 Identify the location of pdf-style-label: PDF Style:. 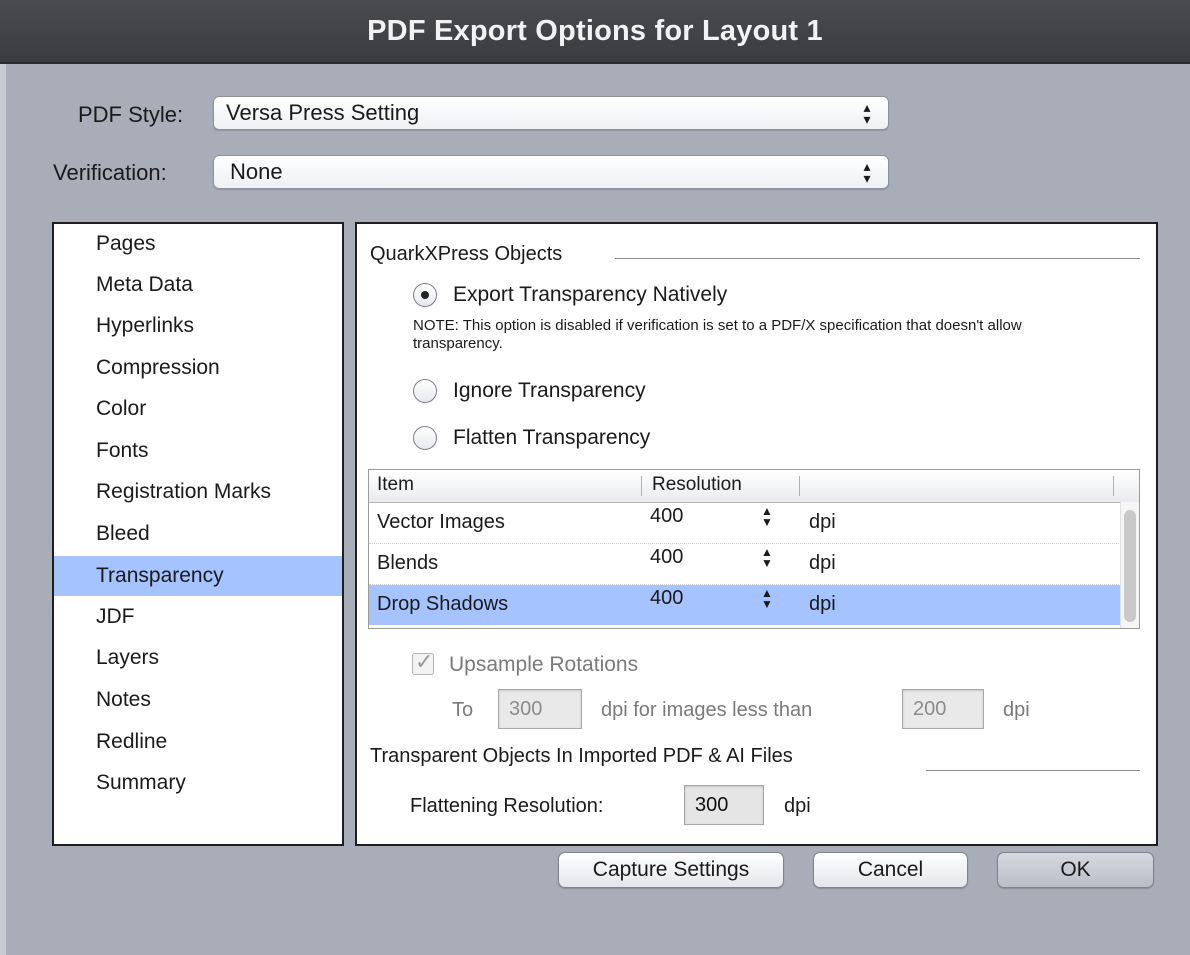
(131, 114).